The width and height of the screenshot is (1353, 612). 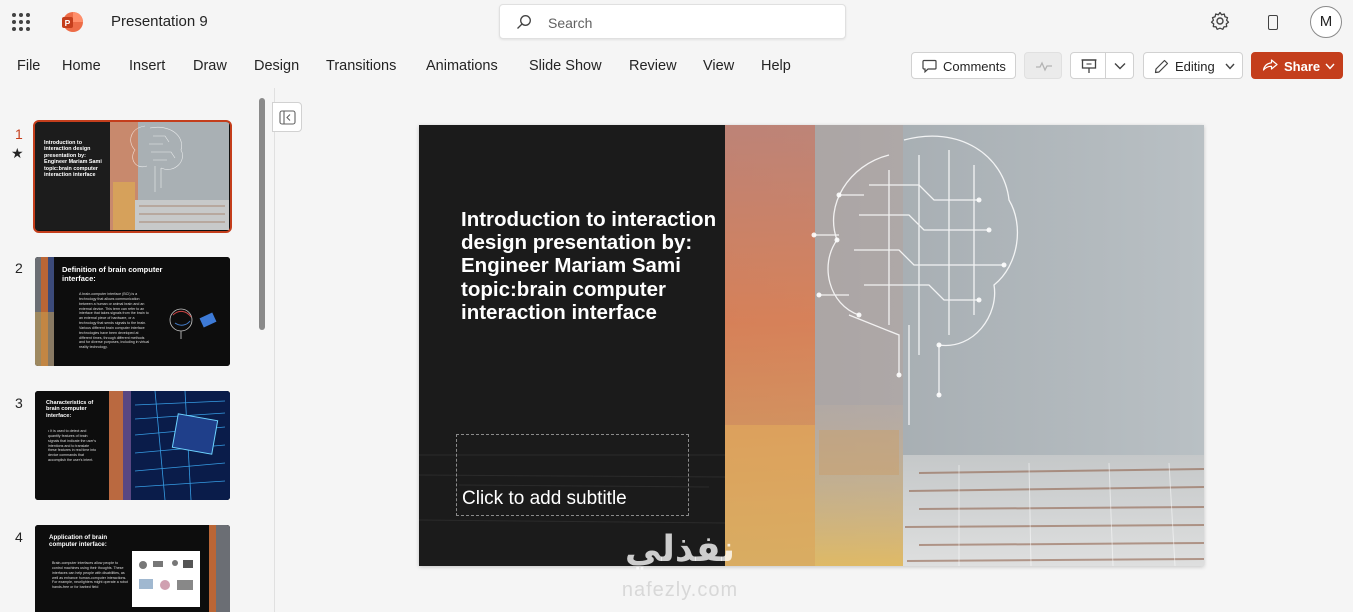 What do you see at coordinates (718, 66) in the screenshot?
I see `tab-view: View` at bounding box center [718, 66].